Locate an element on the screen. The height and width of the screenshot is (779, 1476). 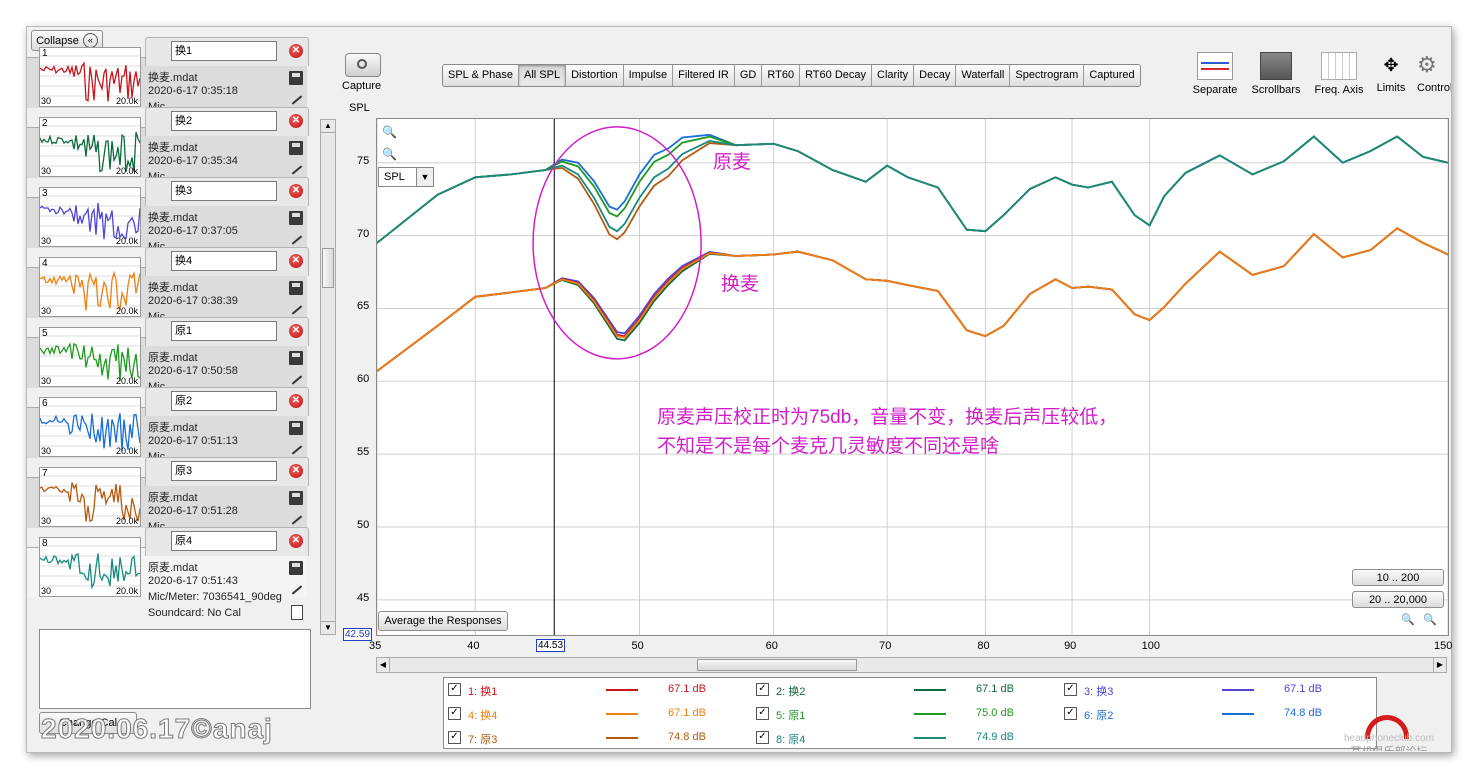
measurement-name-input: 原2 is located at coordinates (224, 401).